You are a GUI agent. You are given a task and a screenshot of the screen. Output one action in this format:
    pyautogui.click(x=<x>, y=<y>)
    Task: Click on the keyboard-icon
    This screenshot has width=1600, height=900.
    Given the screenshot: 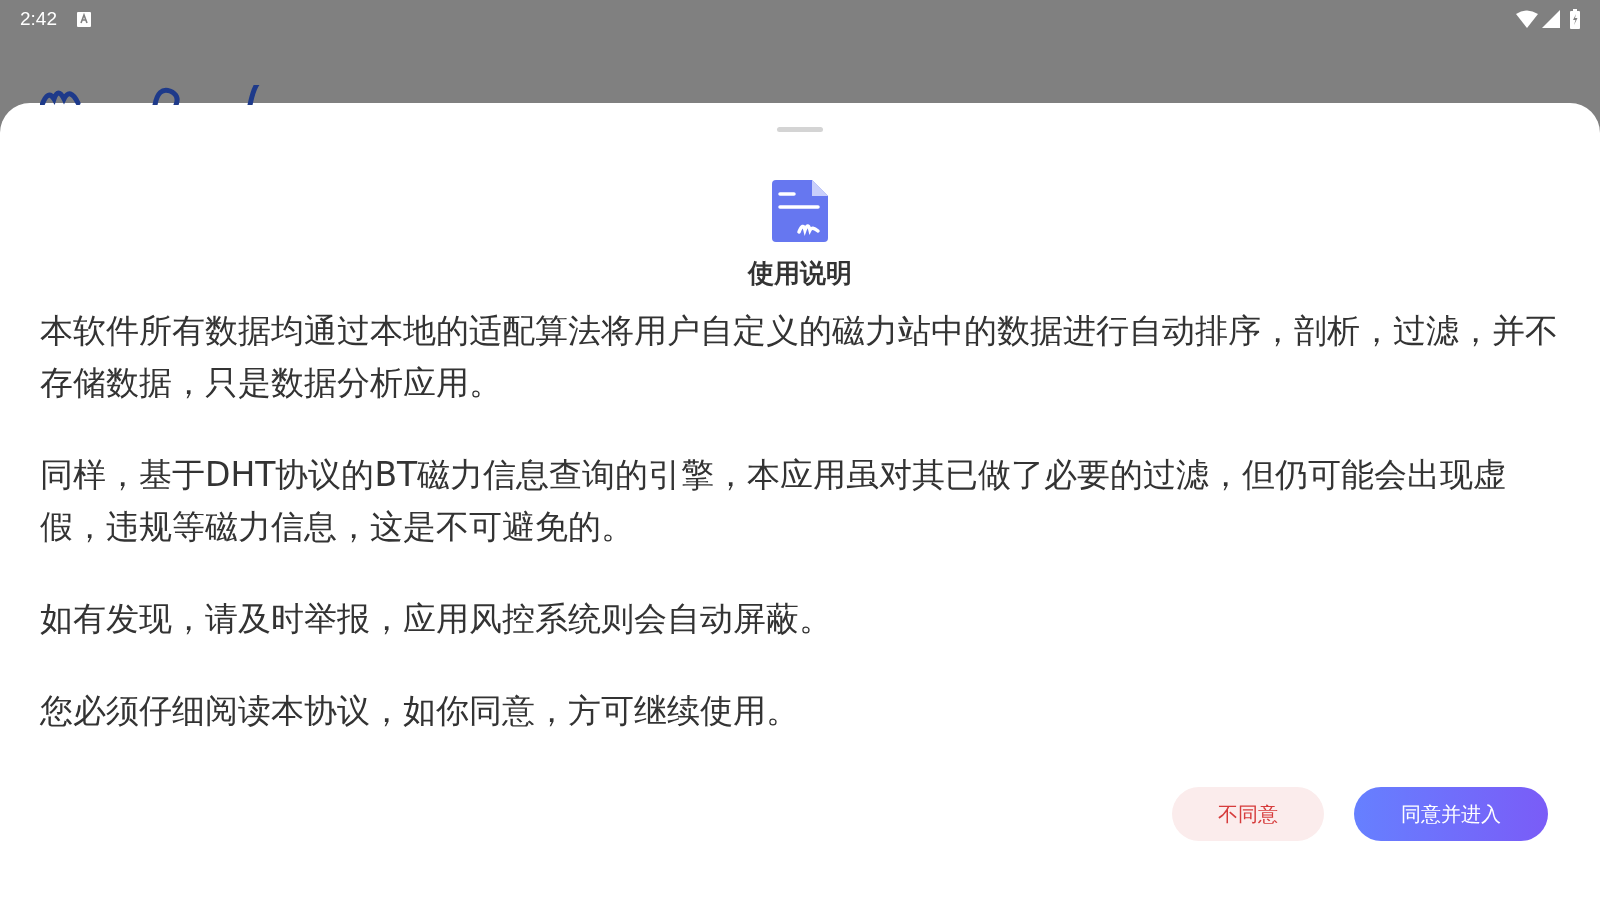 What is the action you would take?
    pyautogui.click(x=84, y=19)
    